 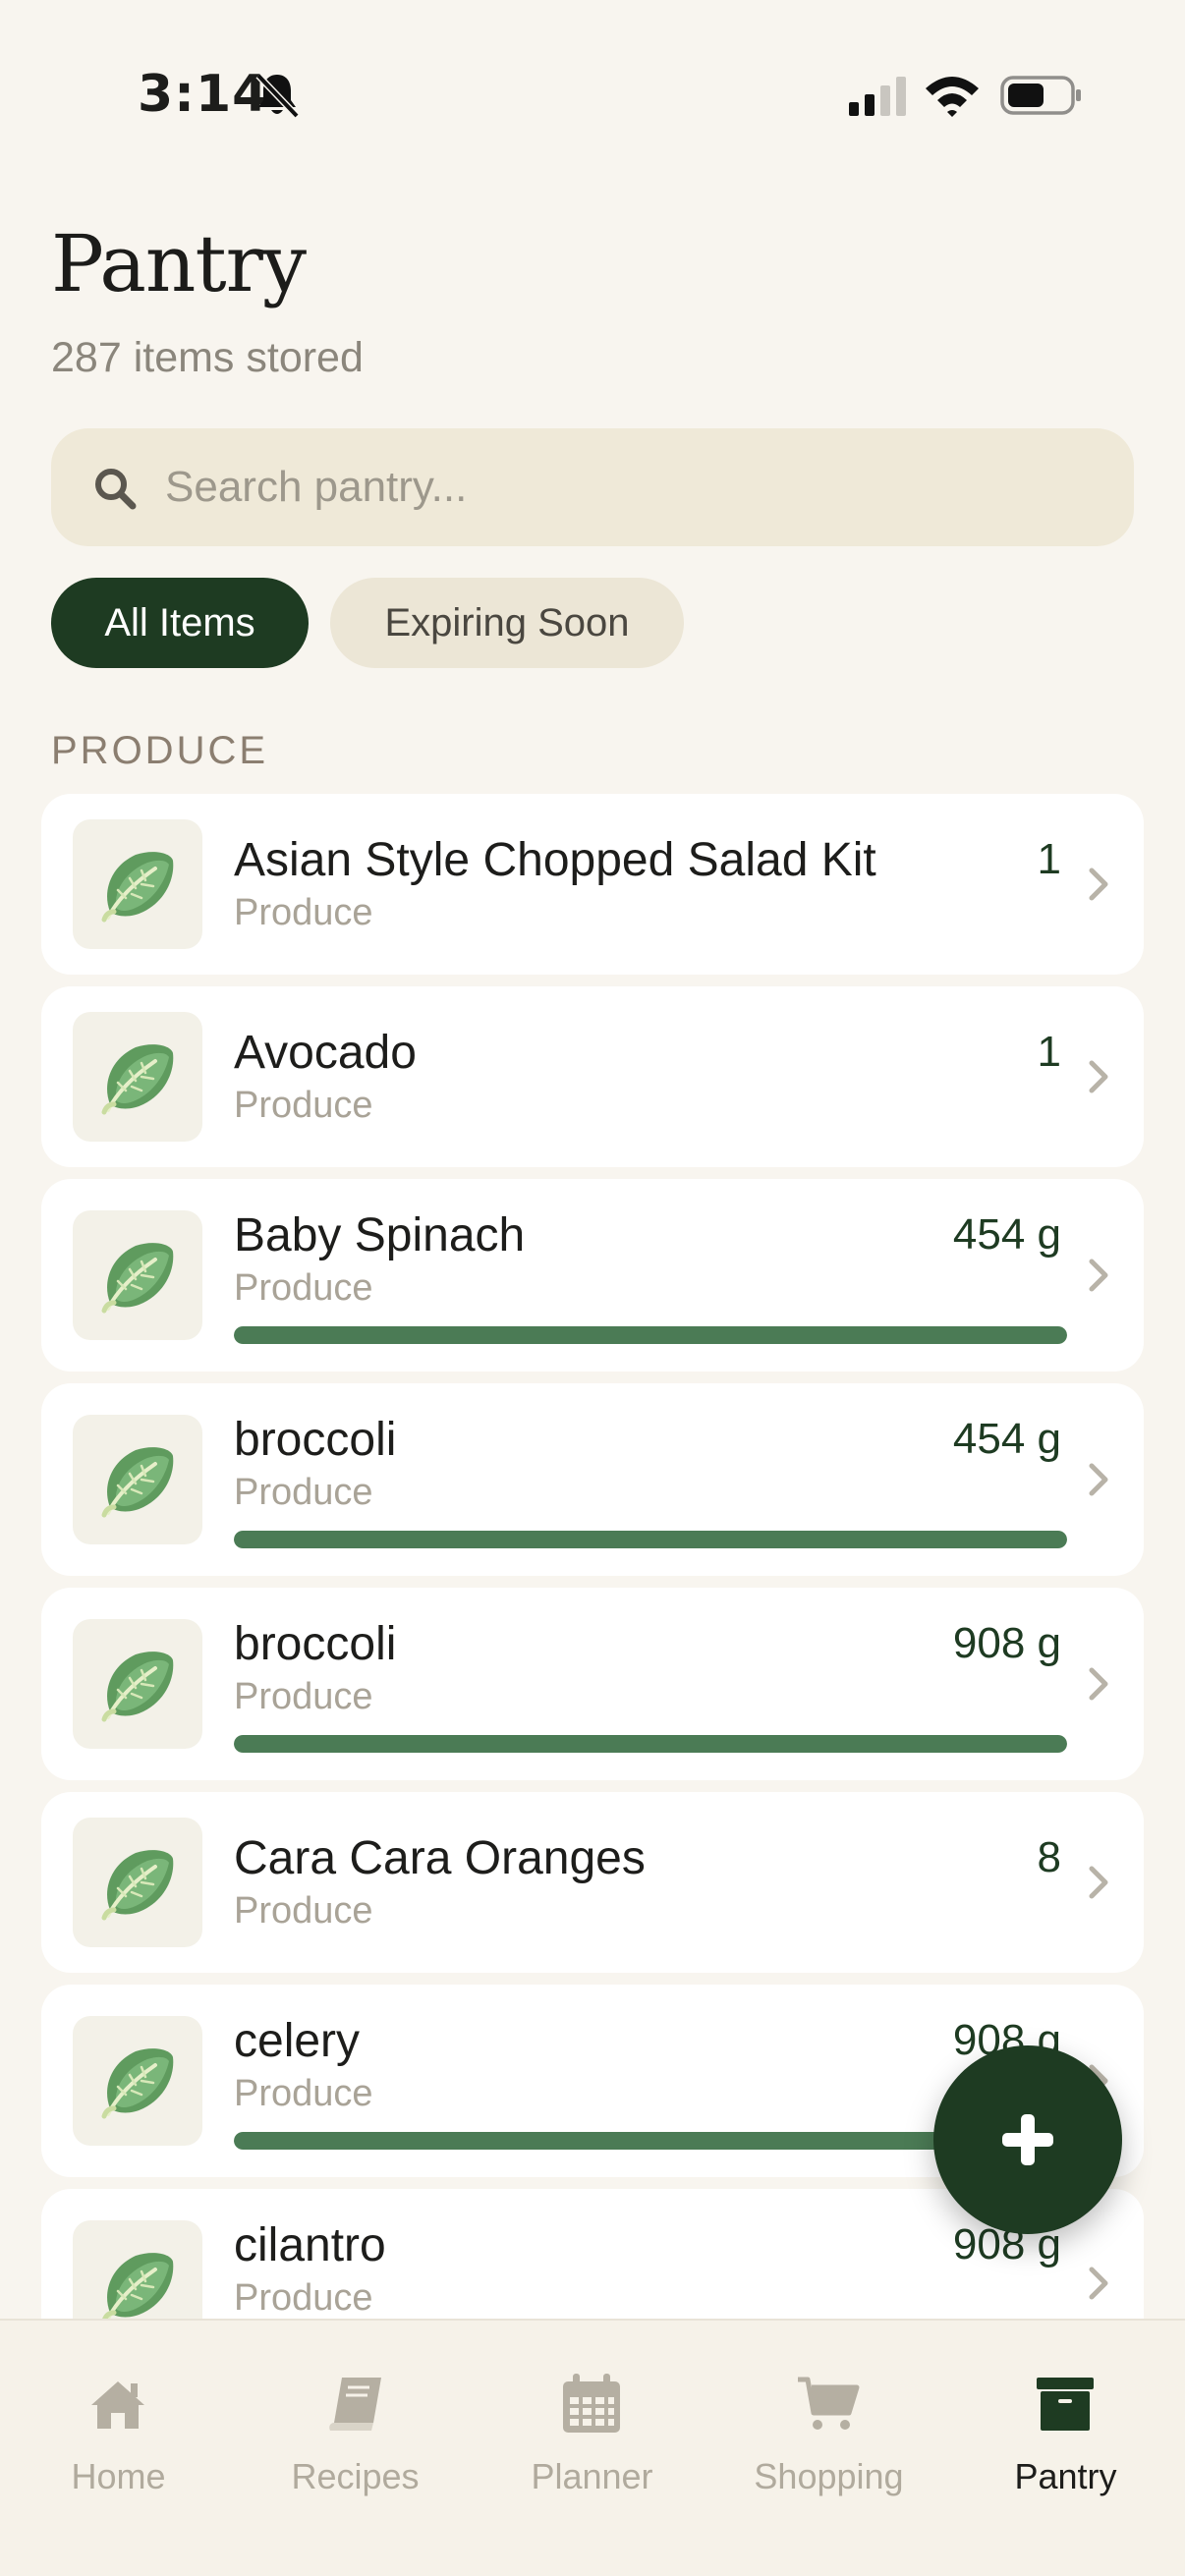 What do you see at coordinates (160, 750) in the screenshot?
I see `section-header-produce: PRODUCE` at bounding box center [160, 750].